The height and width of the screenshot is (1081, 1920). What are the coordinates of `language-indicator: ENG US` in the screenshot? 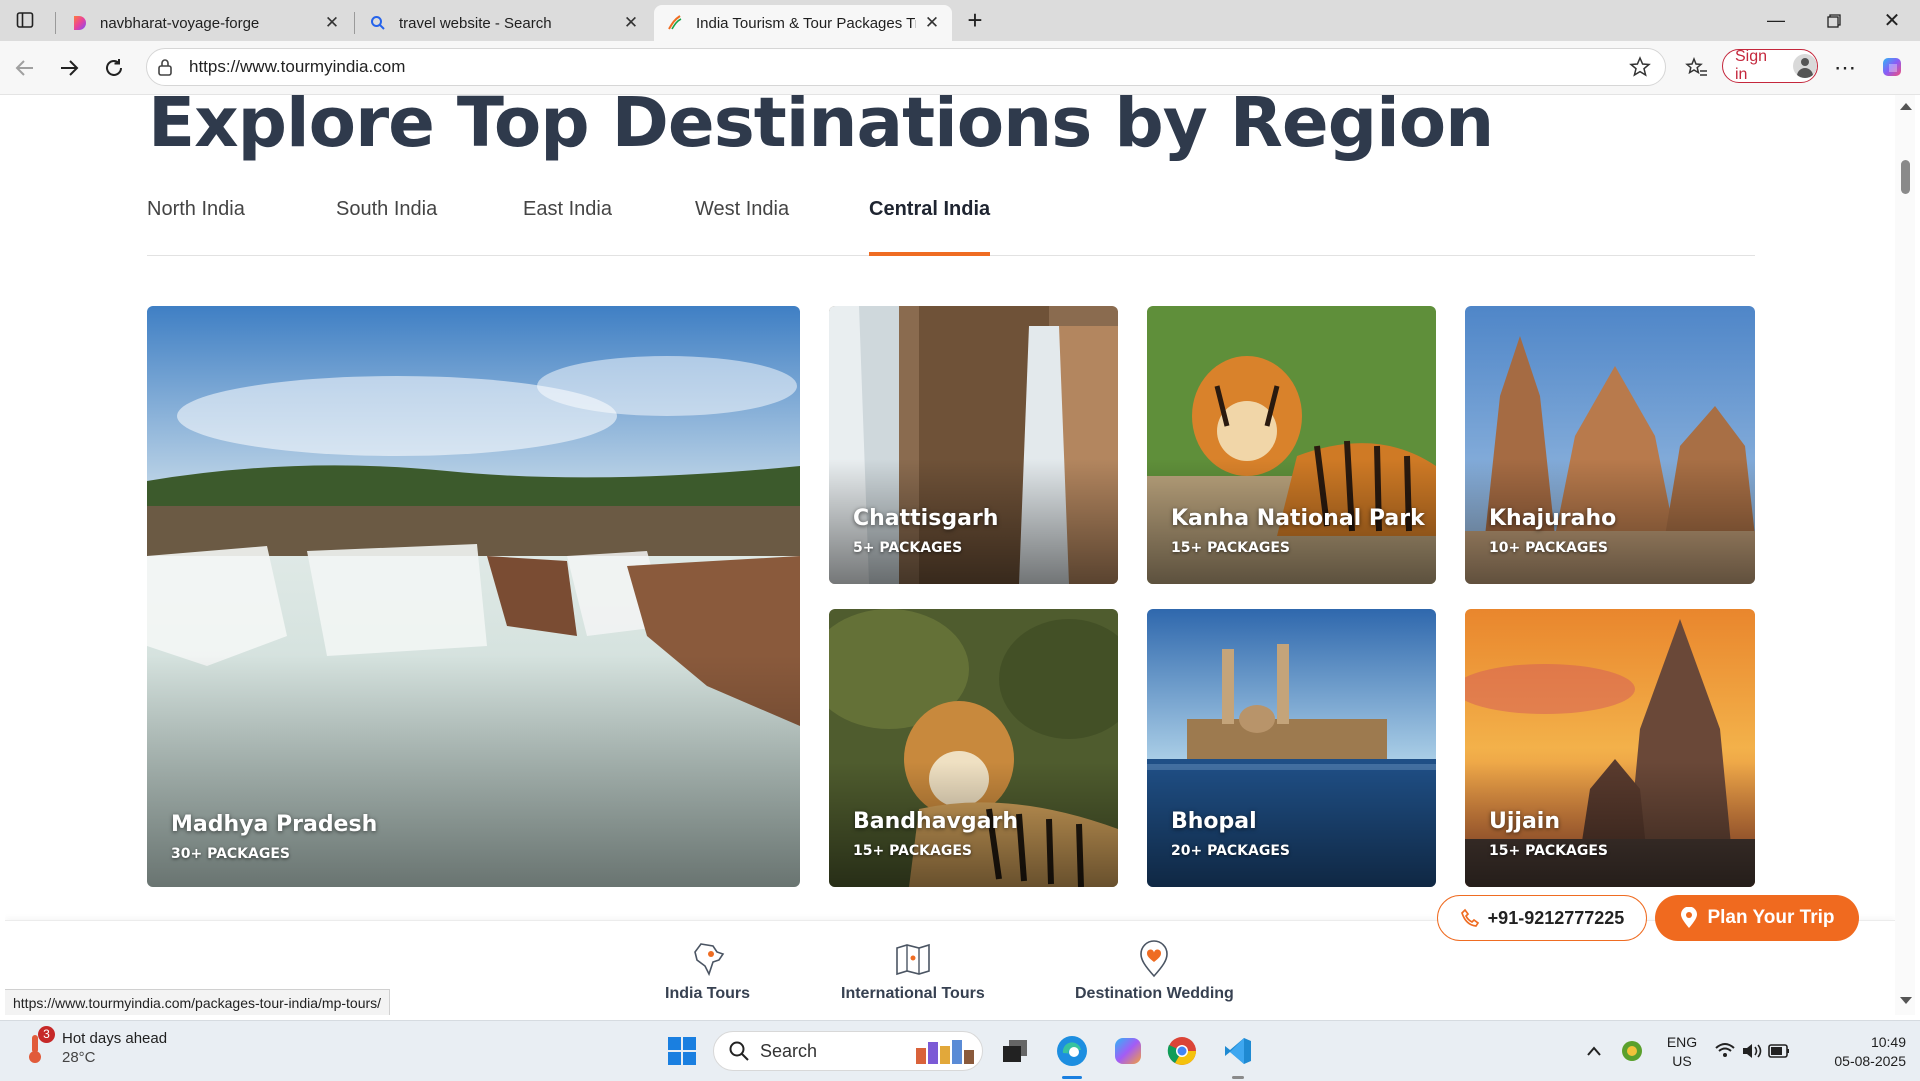 It's located at (1682, 1052).